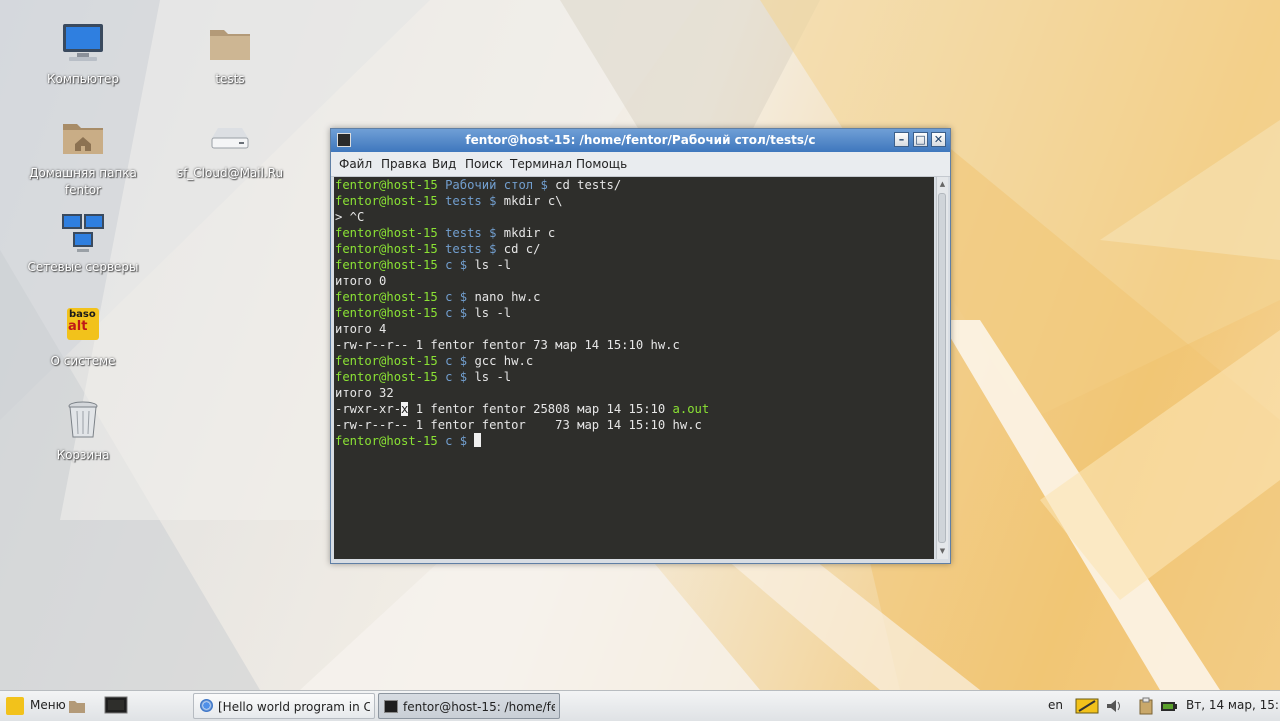 The image size is (1280, 721). What do you see at coordinates (478, 440) in the screenshot?
I see `terminal-cursor` at bounding box center [478, 440].